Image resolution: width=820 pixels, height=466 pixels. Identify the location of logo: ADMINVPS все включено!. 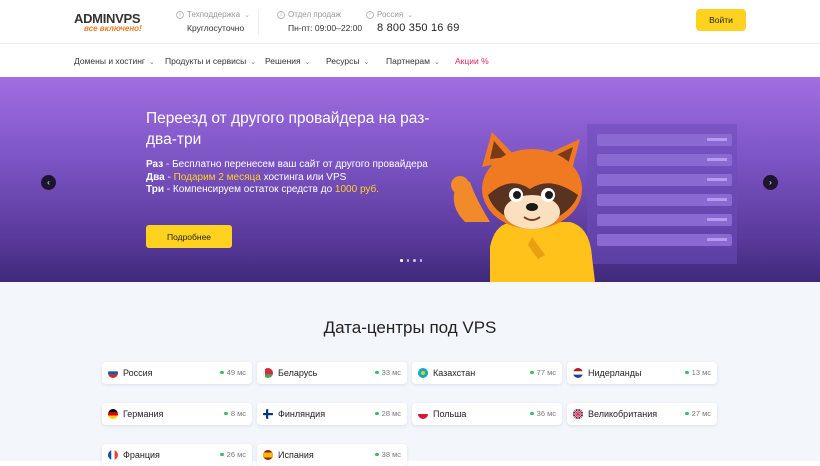
(116, 23).